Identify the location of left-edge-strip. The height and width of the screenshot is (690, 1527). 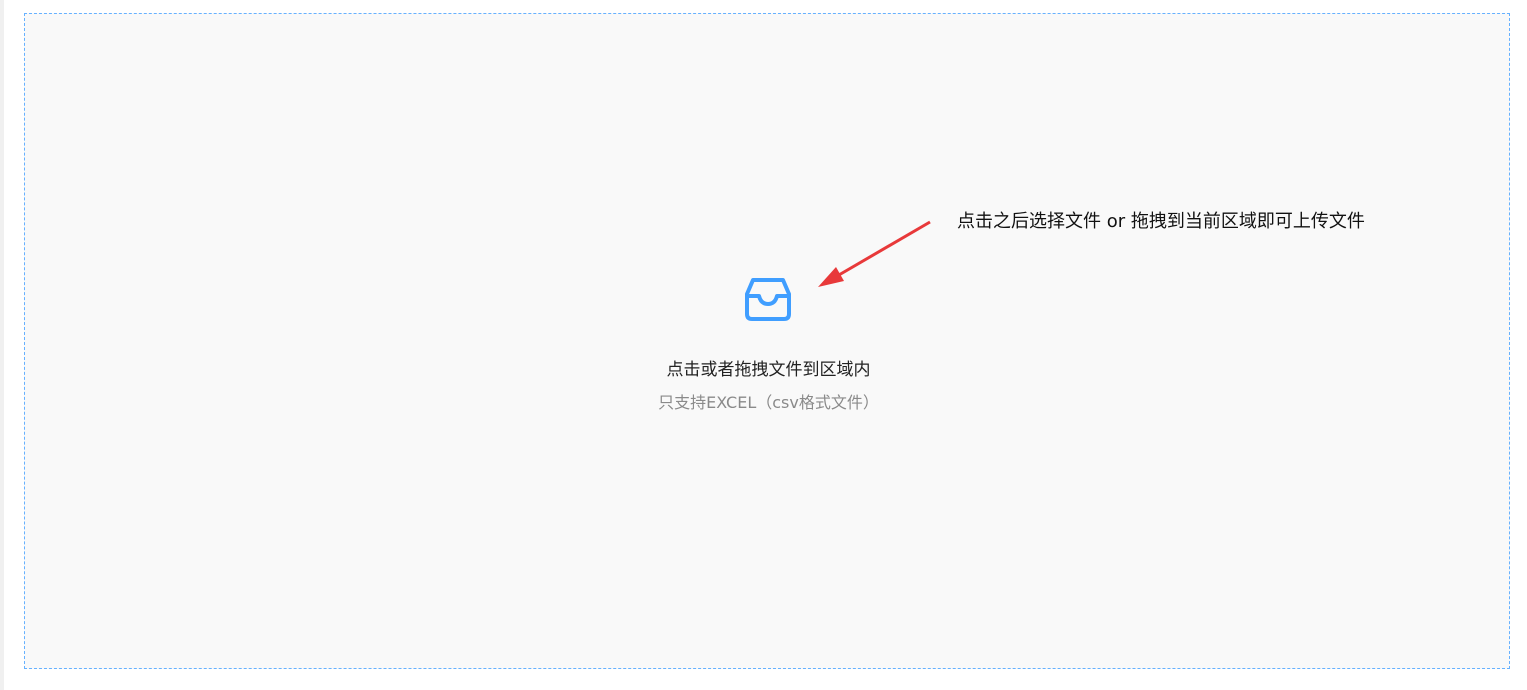
(2, 345).